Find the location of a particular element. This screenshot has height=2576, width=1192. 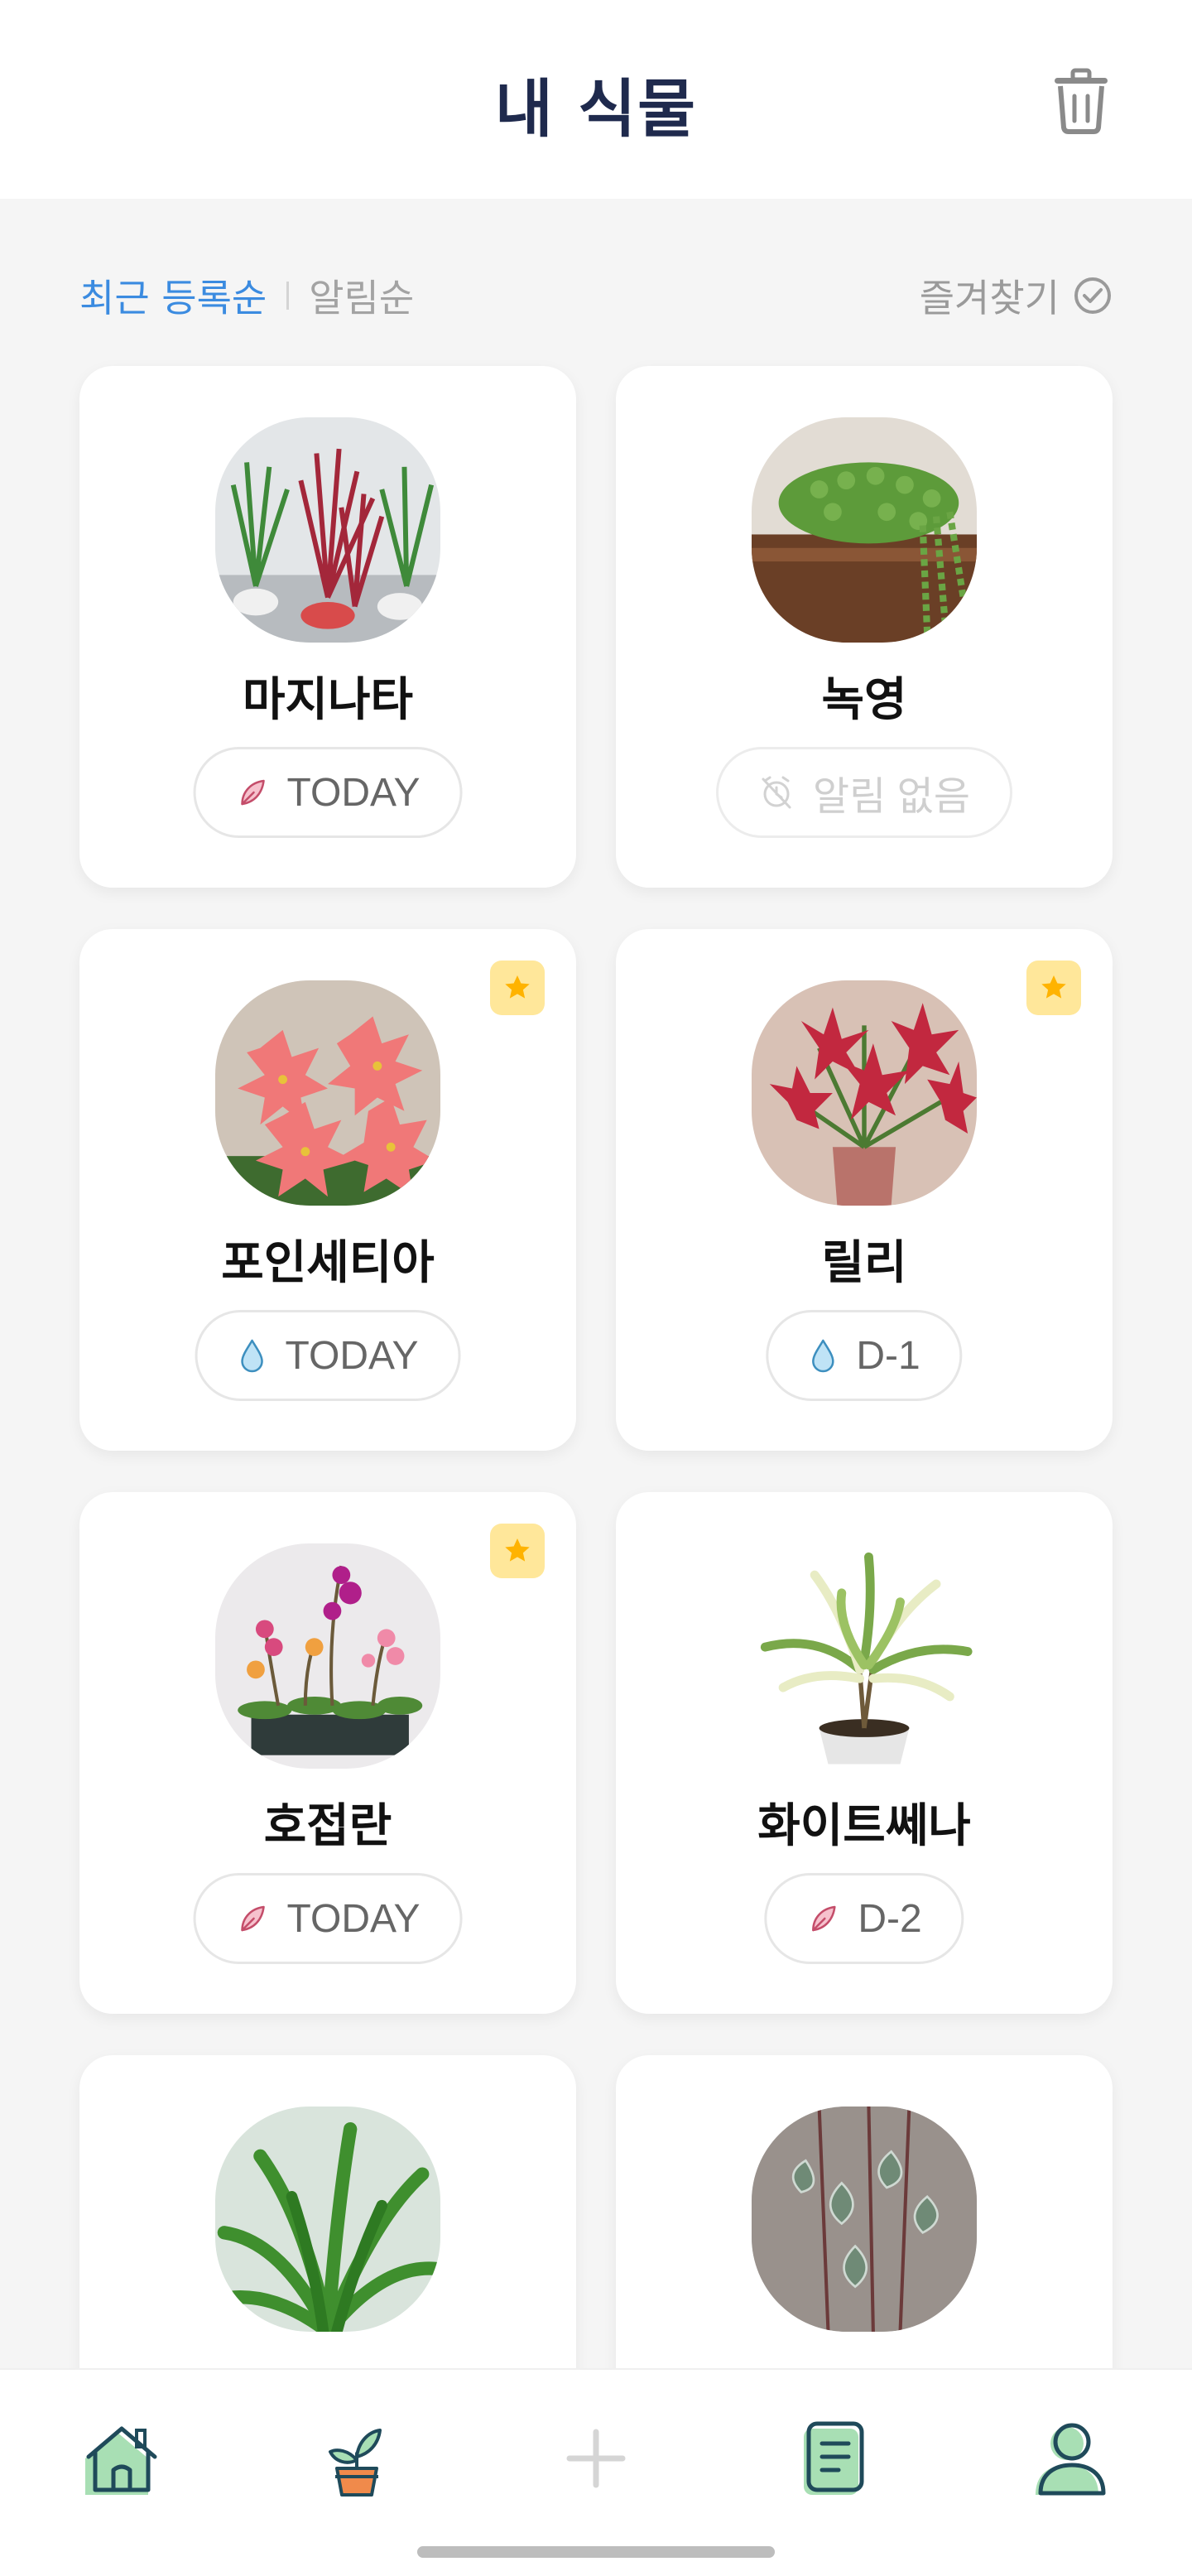

favorites-filter: 즐겨찾기 is located at coordinates (1016, 295).